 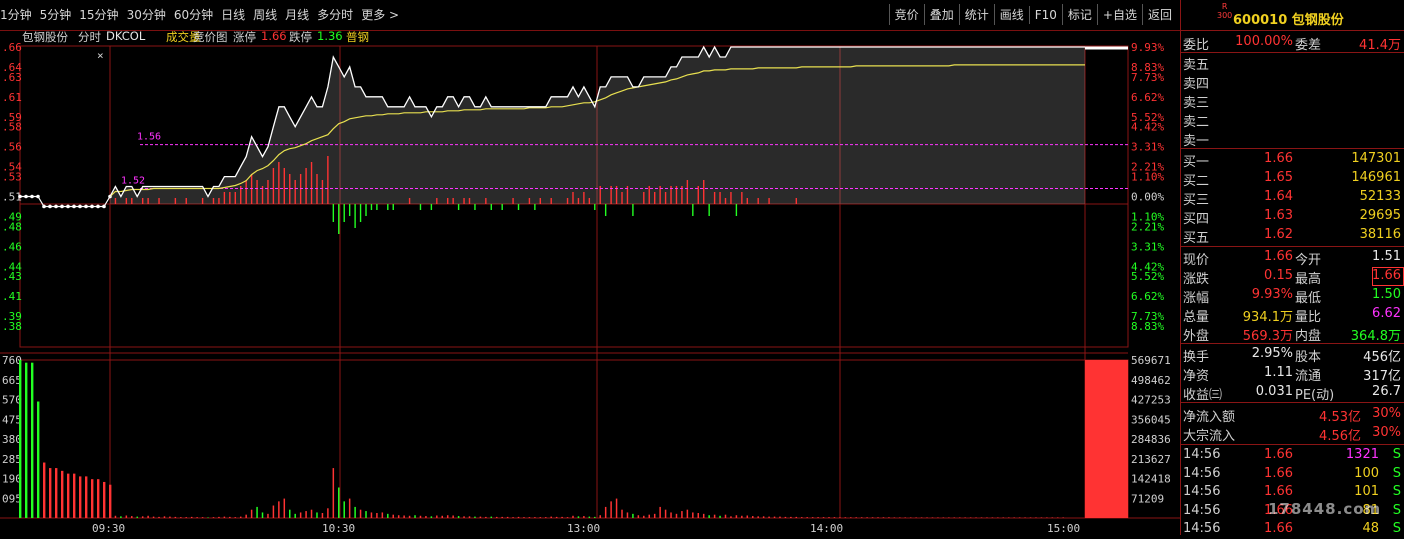 I want to click on marker-label-0: 1.56, so click(x=149, y=137).